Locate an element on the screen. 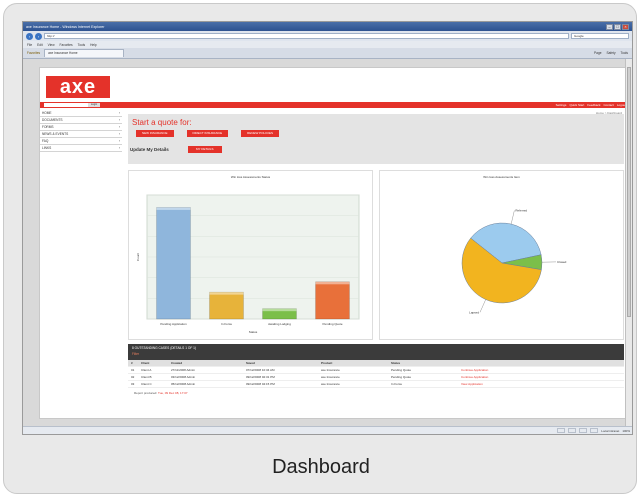 Image resolution: width=640 pixels, height=497 pixels. tool-tools: Tools is located at coordinates (624, 53).